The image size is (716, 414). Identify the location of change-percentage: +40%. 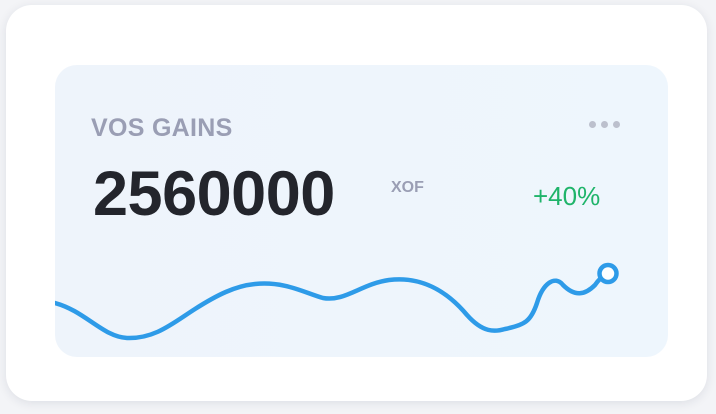
(567, 196).